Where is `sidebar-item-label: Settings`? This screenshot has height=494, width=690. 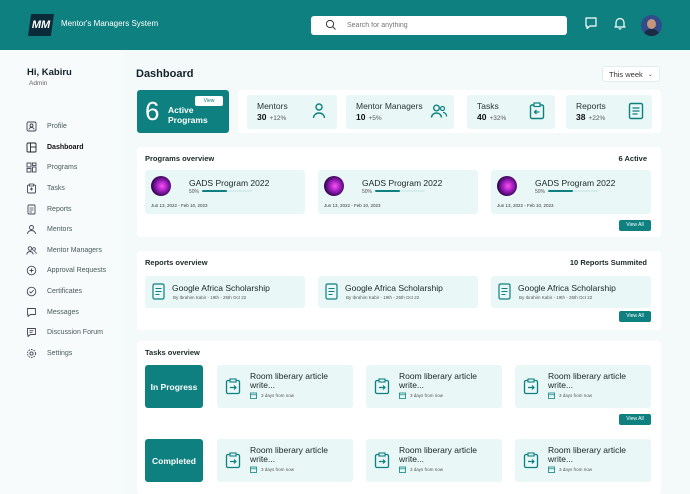
sidebar-item-label: Settings is located at coordinates (60, 353).